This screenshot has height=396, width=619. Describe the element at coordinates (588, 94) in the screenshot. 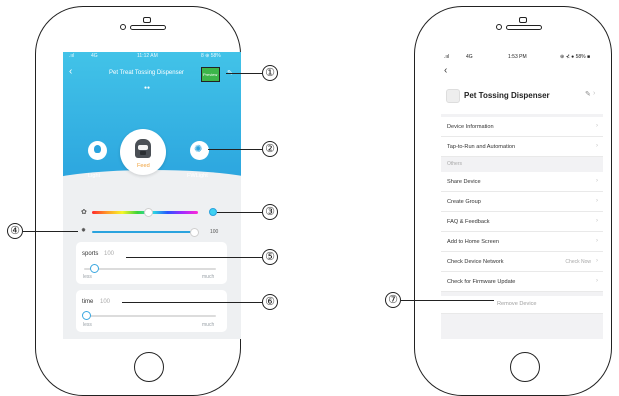

I see `edit-name-icon: ✎` at that location.